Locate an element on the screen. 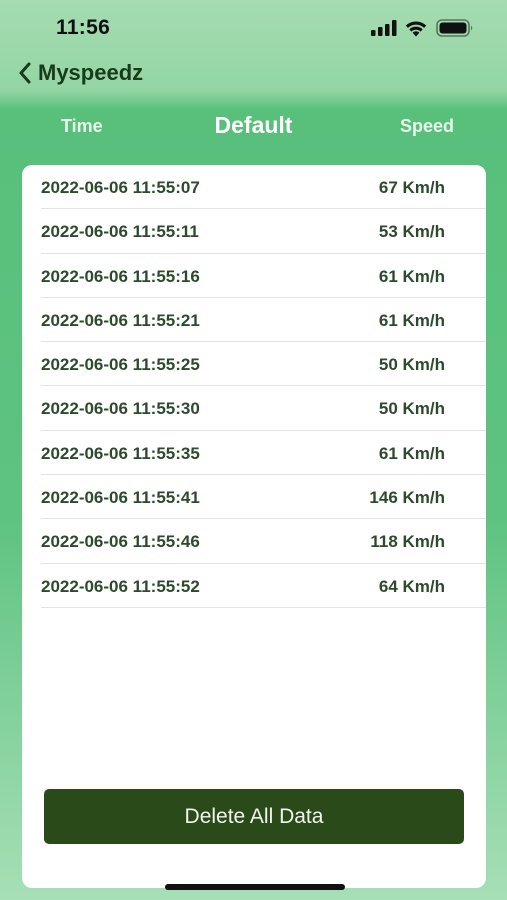 The width and height of the screenshot is (507, 900). record-row: 2022-06-06 11:55:21 61 Km/h is located at coordinates (263, 320).